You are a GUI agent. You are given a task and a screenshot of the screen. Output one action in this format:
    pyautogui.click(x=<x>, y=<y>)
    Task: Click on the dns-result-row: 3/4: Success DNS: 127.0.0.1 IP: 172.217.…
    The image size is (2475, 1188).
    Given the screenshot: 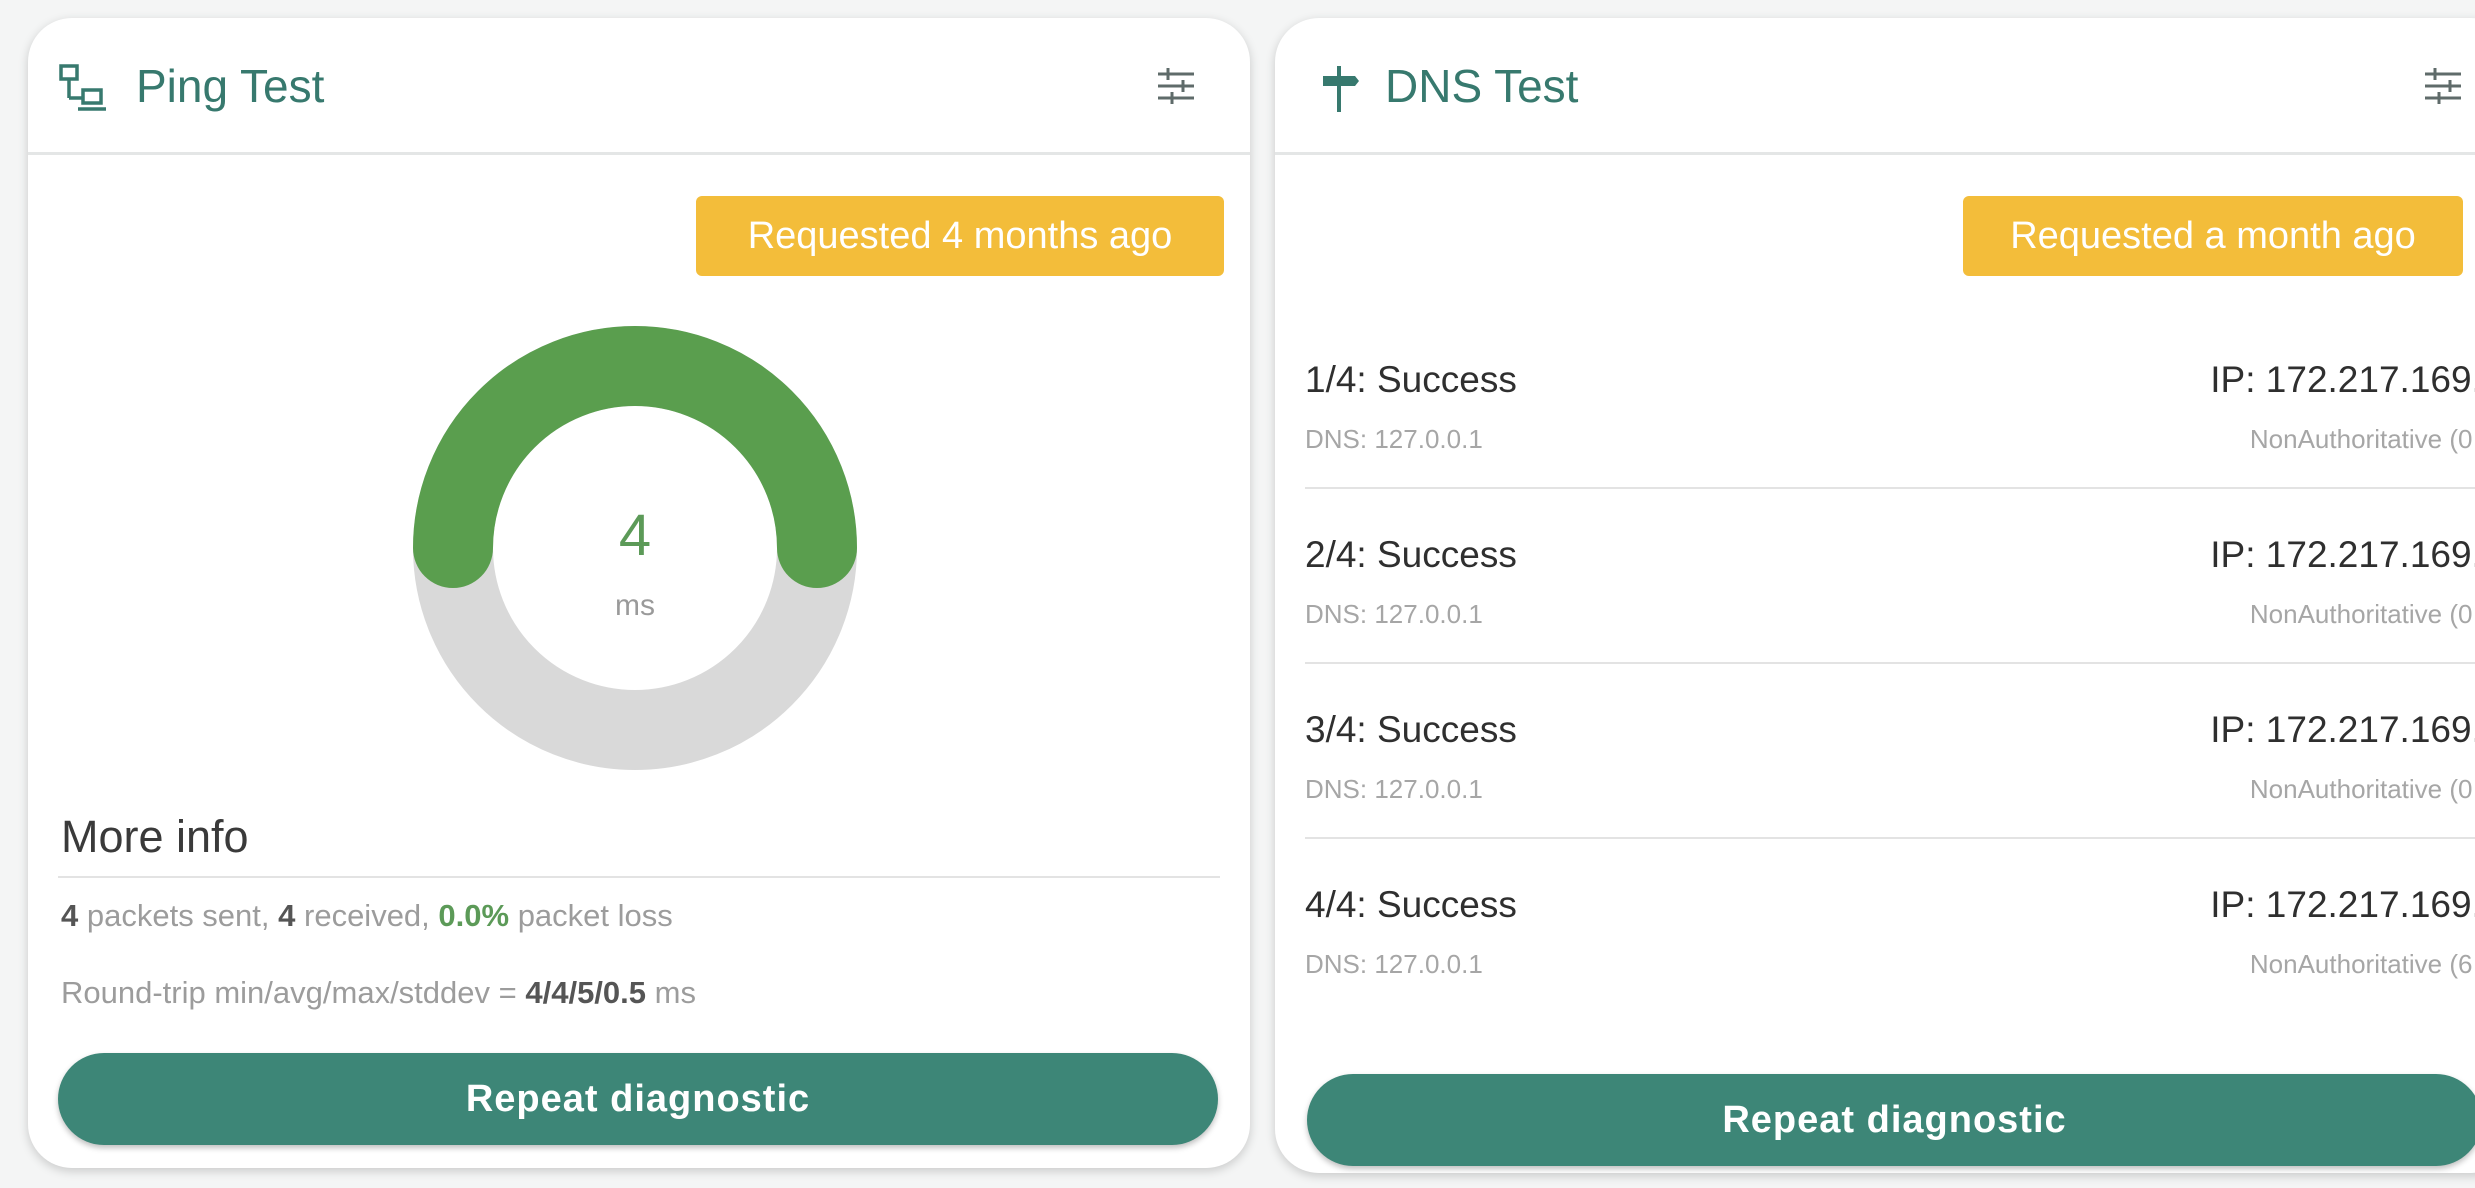 What is the action you would take?
    pyautogui.click(x=1890, y=792)
    